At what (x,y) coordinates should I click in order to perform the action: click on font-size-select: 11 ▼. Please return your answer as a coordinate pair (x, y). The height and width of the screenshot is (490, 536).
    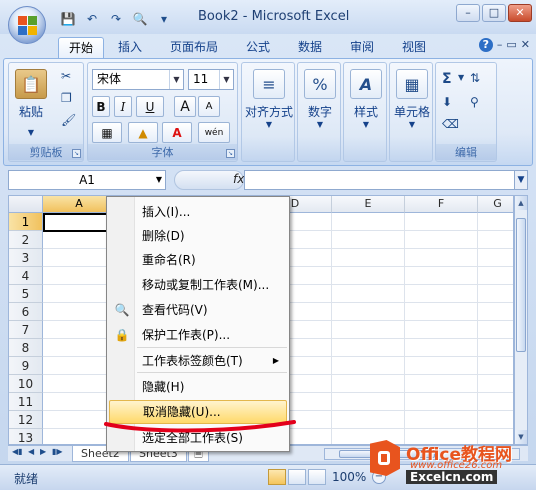
    Looking at the image, I should click on (211, 79).